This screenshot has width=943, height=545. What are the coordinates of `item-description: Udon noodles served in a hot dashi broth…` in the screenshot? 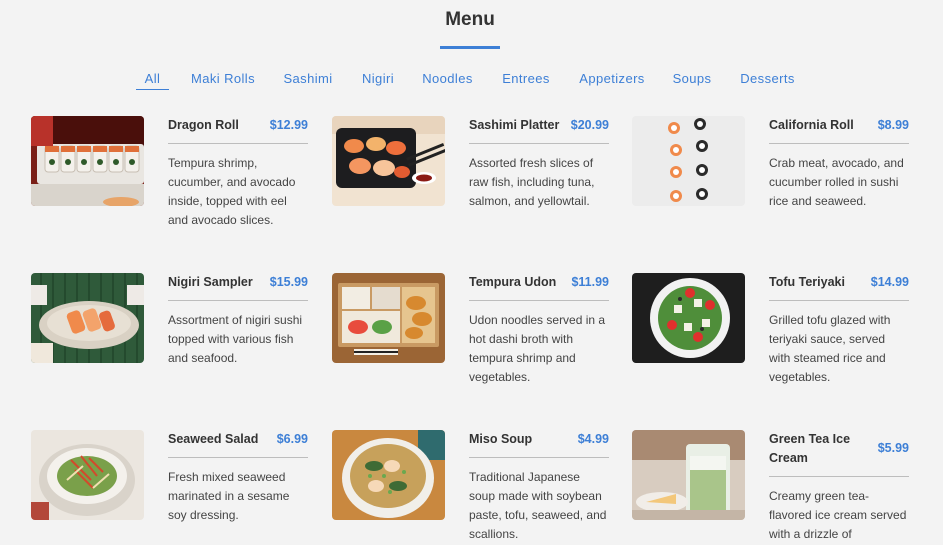 It's located at (537, 348).